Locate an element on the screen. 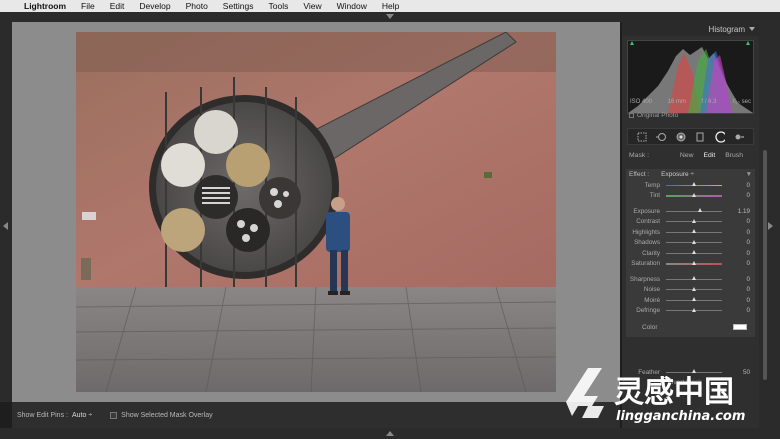 Image resolution: width=780 pixels, height=439 pixels. slider-value: 1.19 is located at coordinates (736, 211).